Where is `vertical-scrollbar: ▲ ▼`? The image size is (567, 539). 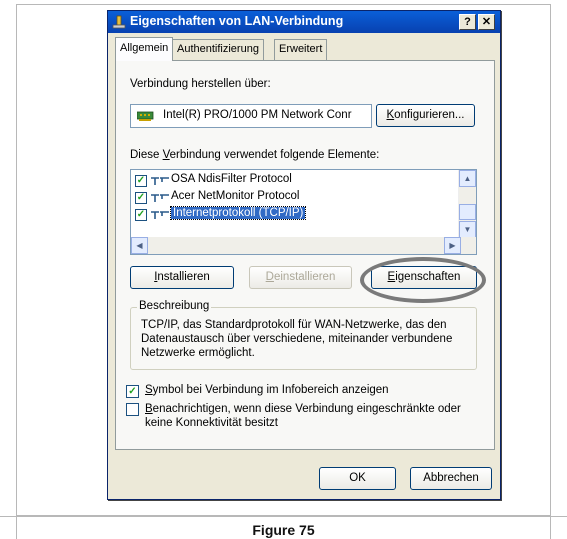
vertical-scrollbar: ▲ ▼ is located at coordinates (467, 204).